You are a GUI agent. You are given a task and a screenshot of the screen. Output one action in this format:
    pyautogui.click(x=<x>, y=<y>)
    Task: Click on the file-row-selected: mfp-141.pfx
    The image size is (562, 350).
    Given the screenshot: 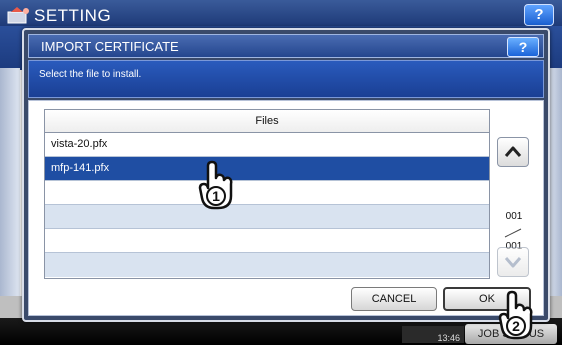 What is the action you would take?
    pyautogui.click(x=267, y=169)
    